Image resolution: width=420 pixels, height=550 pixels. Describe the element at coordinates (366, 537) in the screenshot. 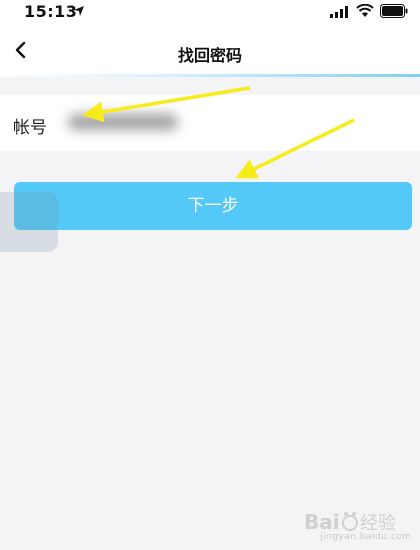

I see `watermark-caption: jingyan.baidu.com` at that location.